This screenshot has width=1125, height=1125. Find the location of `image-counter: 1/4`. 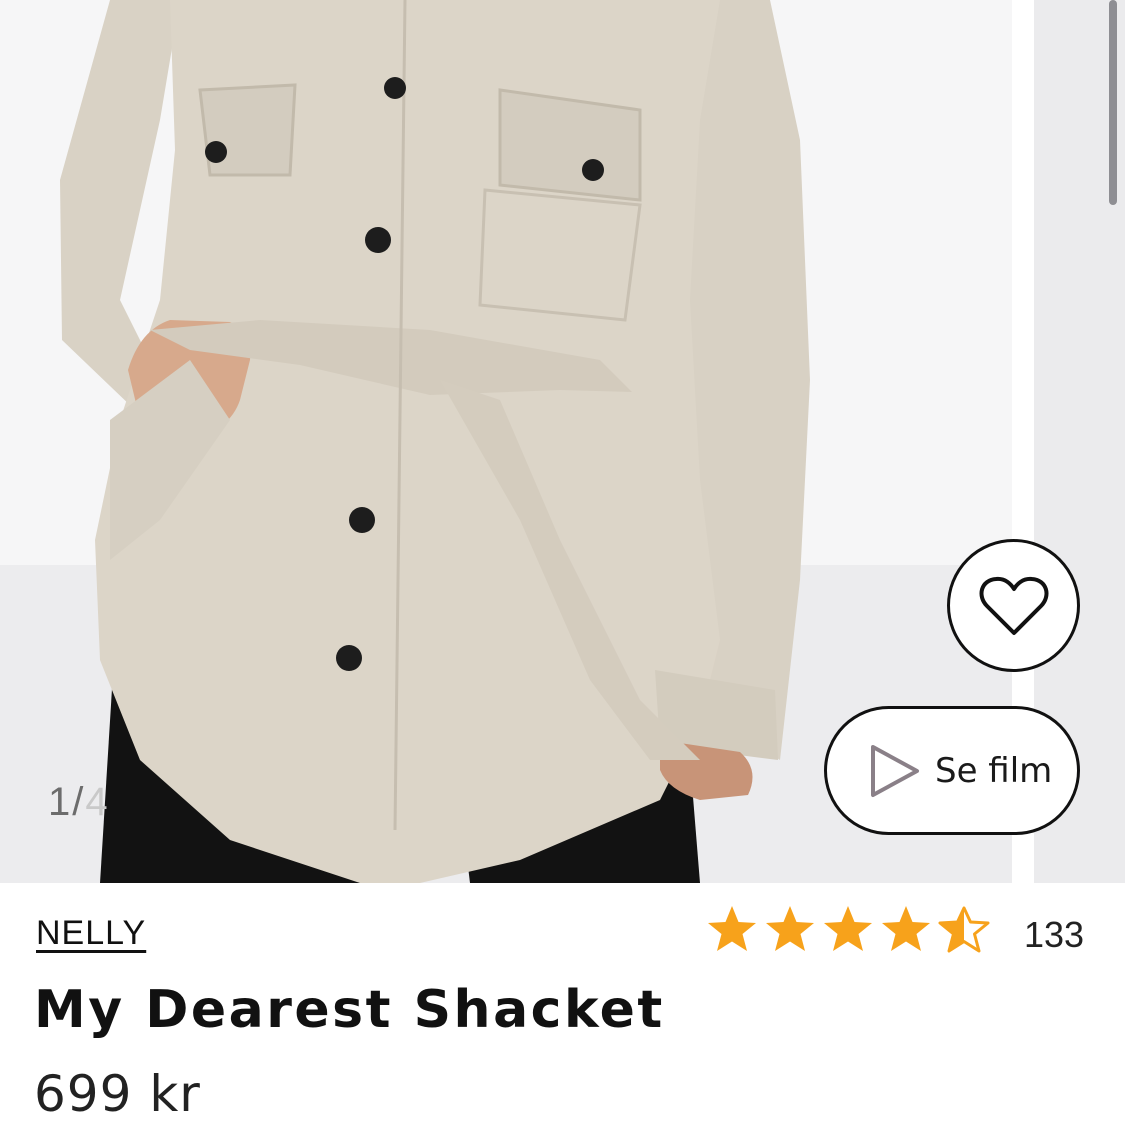

image-counter: 1/4 is located at coordinates (79, 802).